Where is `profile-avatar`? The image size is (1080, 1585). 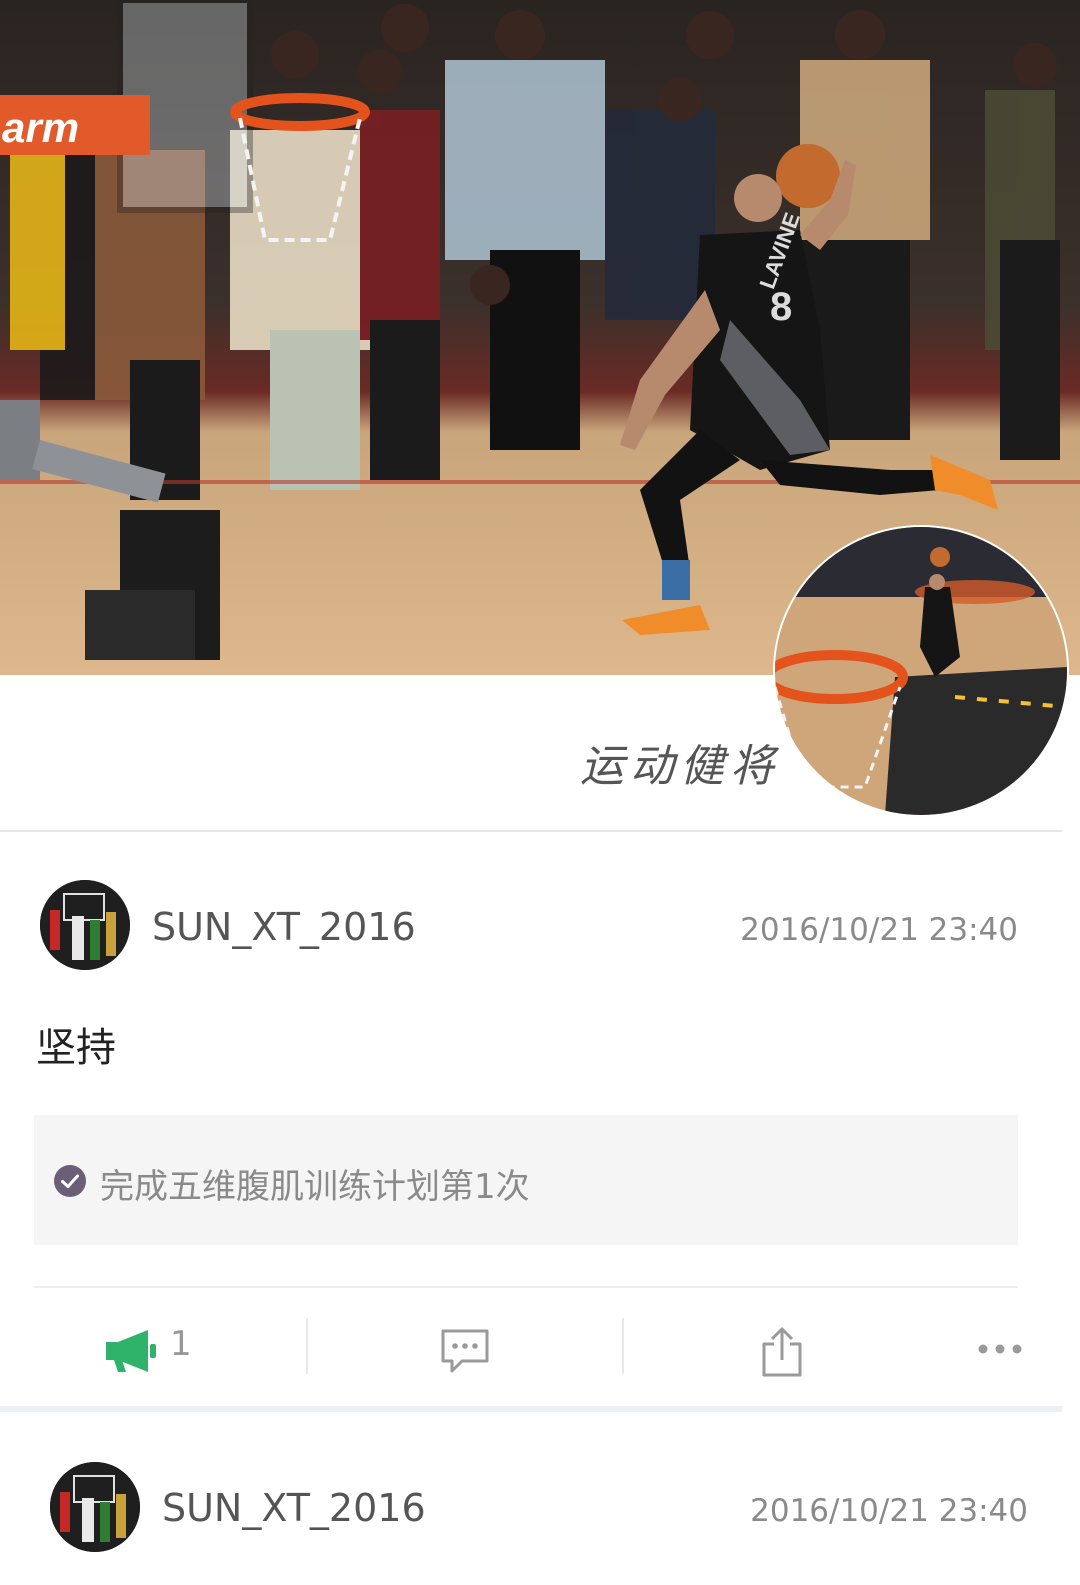
profile-avatar is located at coordinates (921, 671).